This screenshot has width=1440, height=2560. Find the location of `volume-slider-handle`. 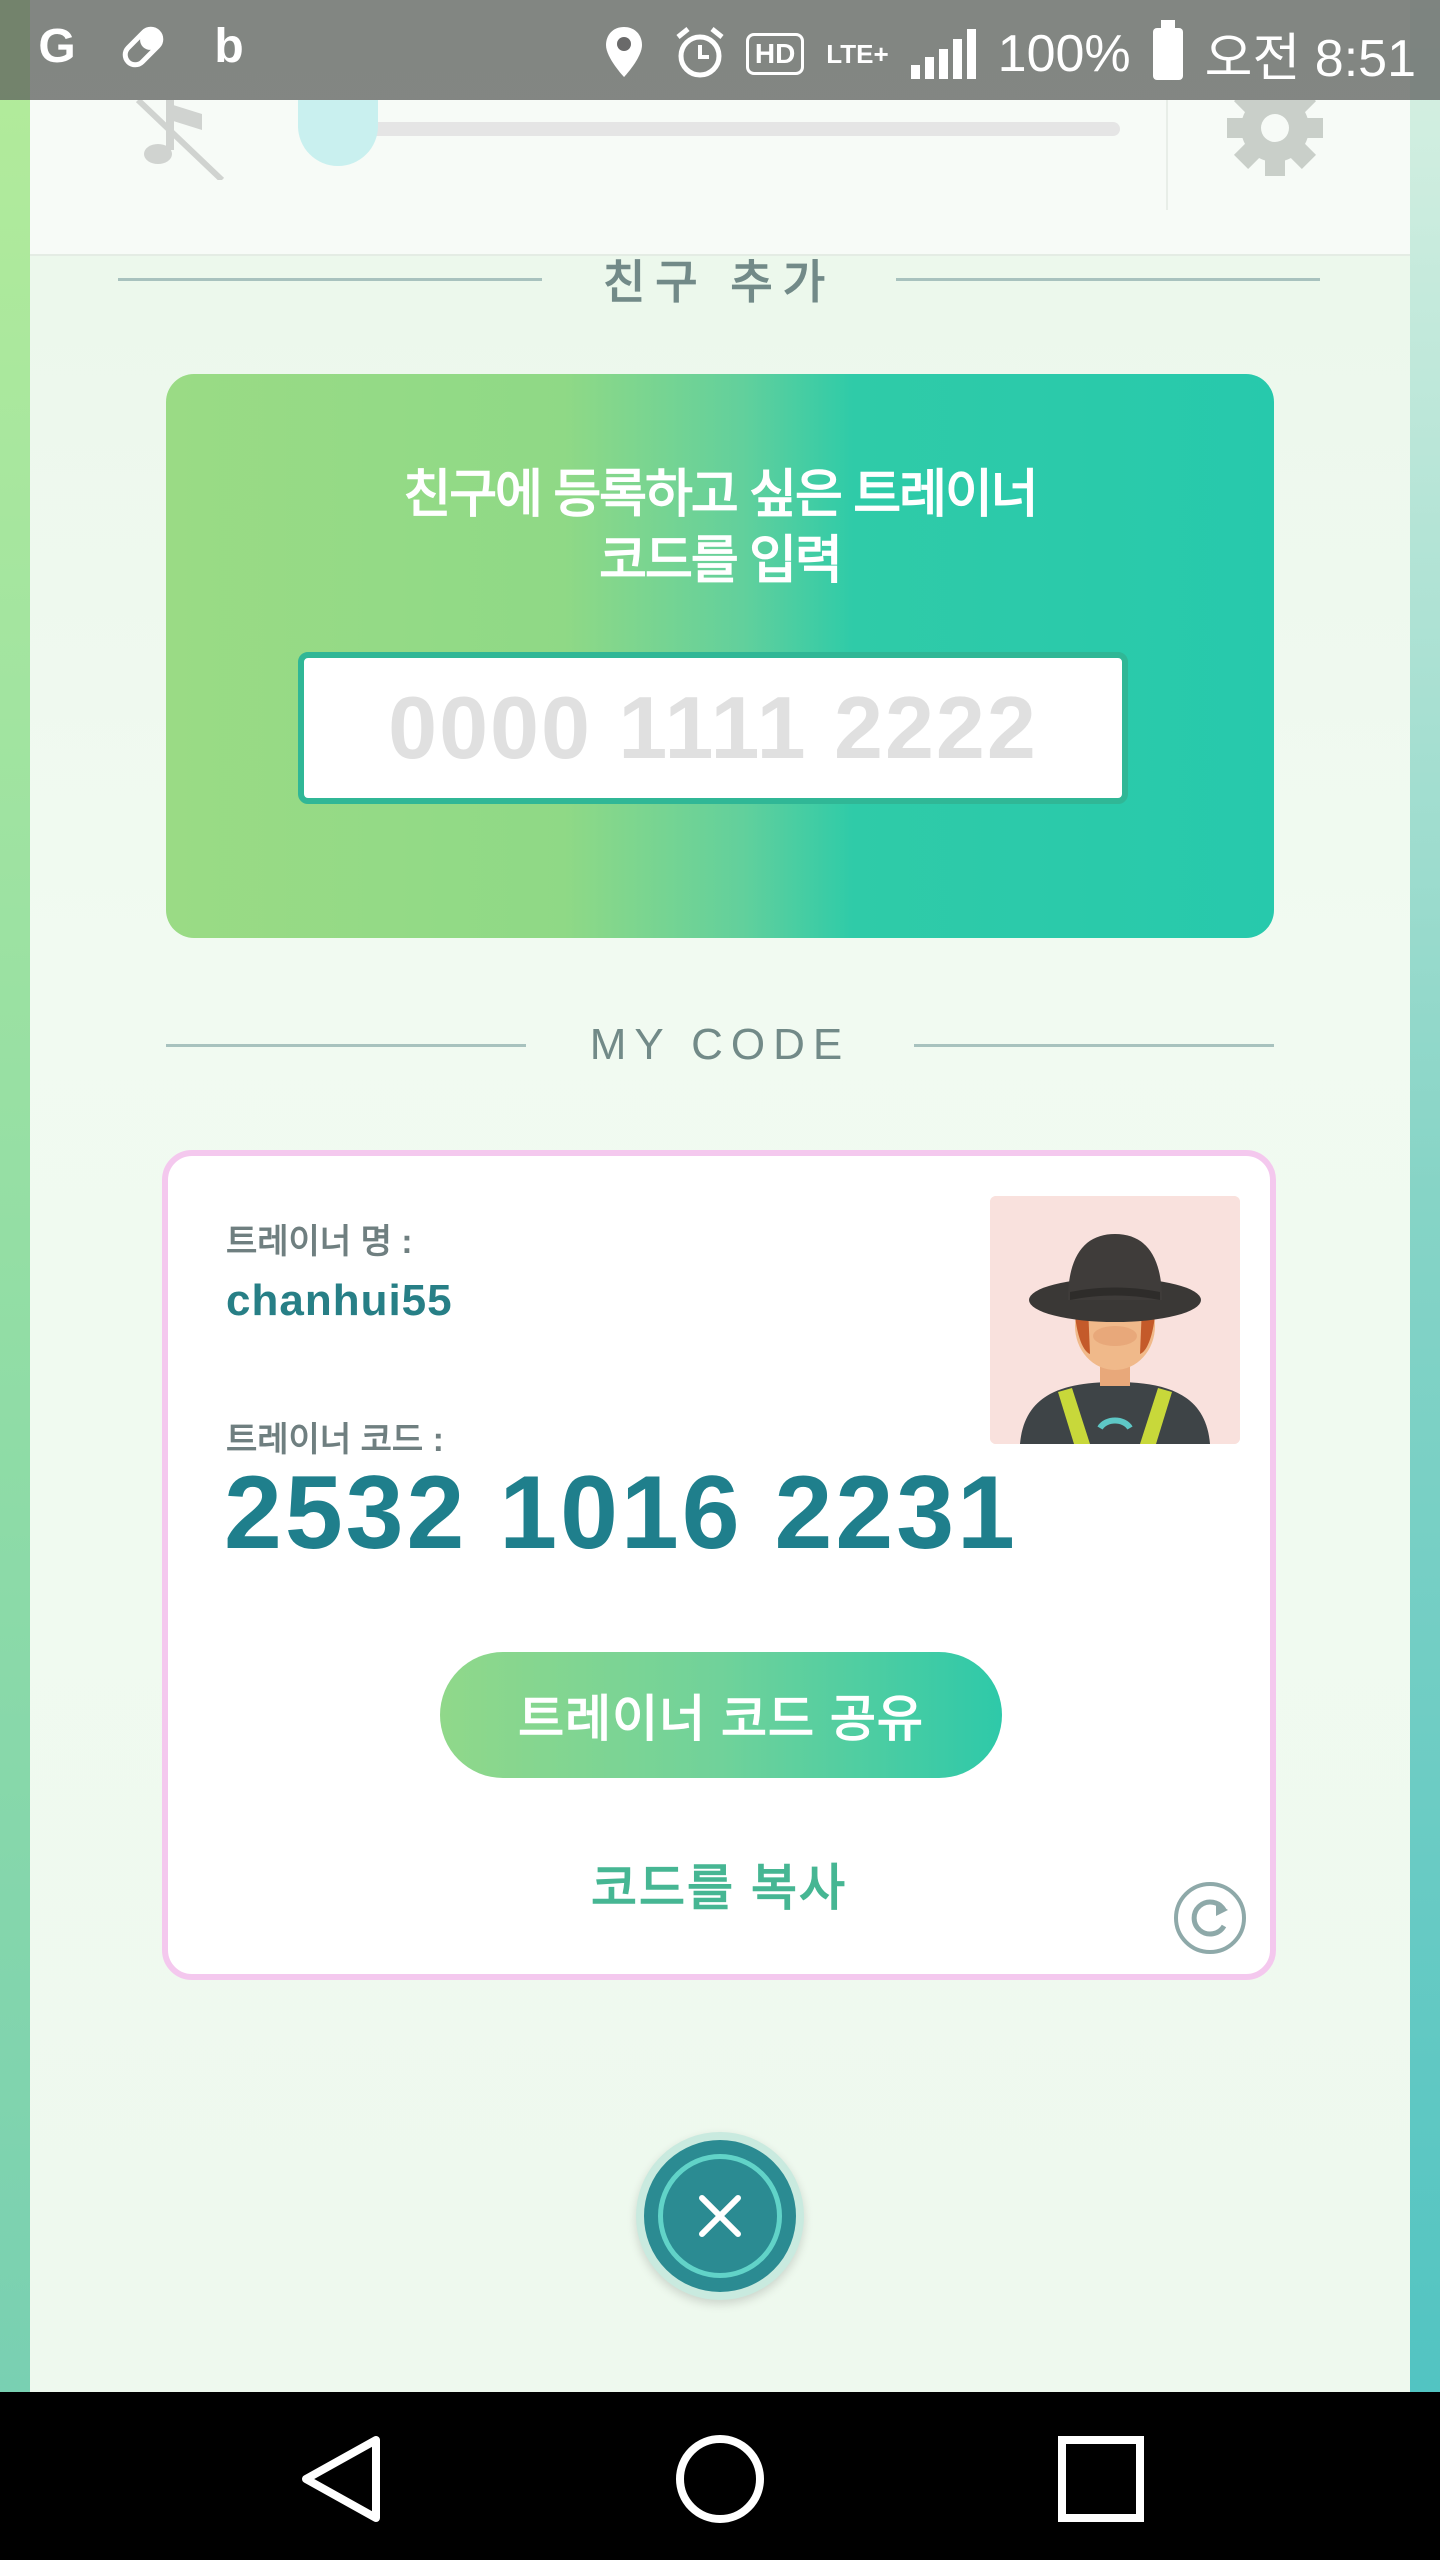

volume-slider-handle is located at coordinates (338, 133).